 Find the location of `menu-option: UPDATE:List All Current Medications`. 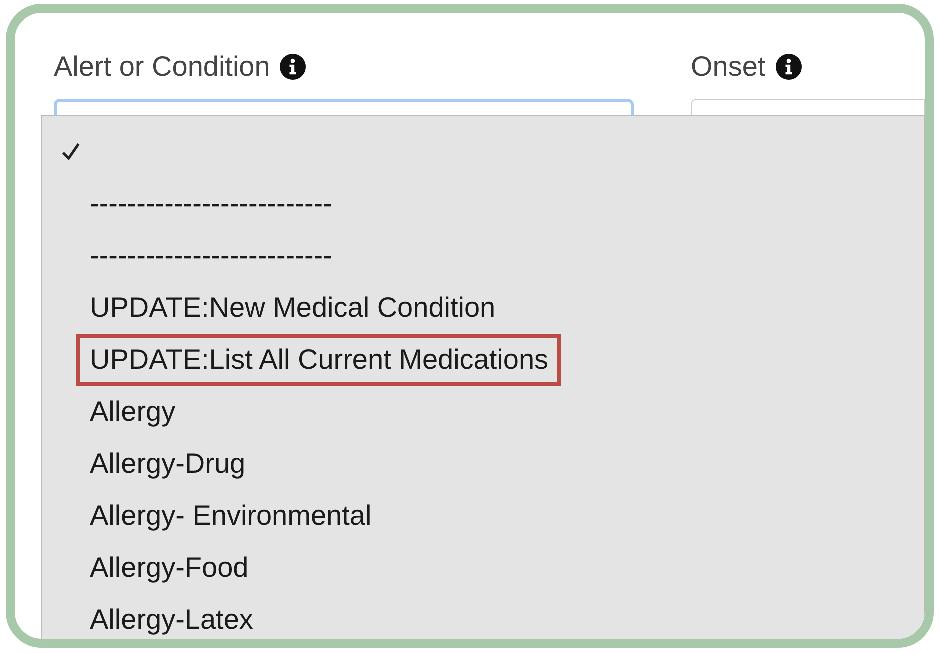

menu-option: UPDATE:List All Current Medications is located at coordinates (318, 360).